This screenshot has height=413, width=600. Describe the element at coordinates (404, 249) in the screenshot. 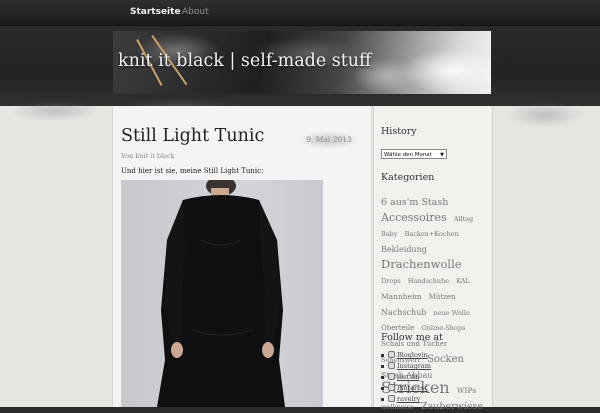

I see `category-tag: Bekleidung` at that location.